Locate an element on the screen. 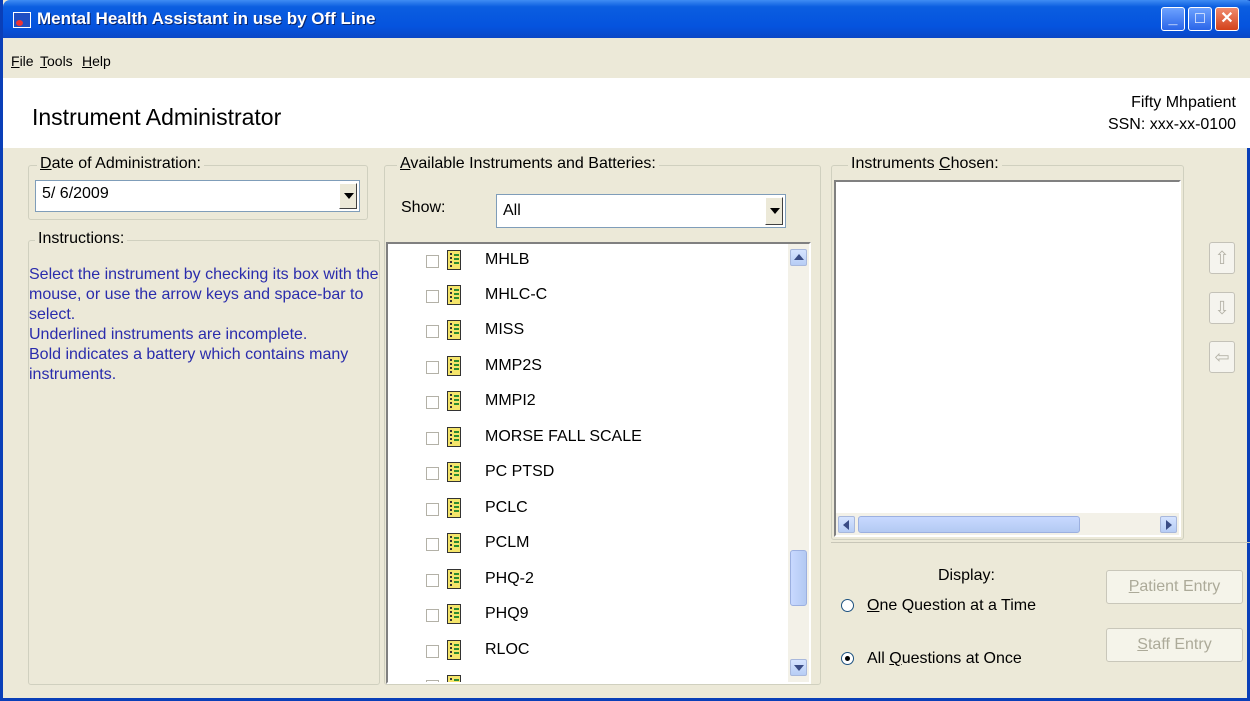 Image resolution: width=1250 pixels, height=701 pixels. instruction-line: Underlined instruments are incomplete. is located at coordinates (168, 334).